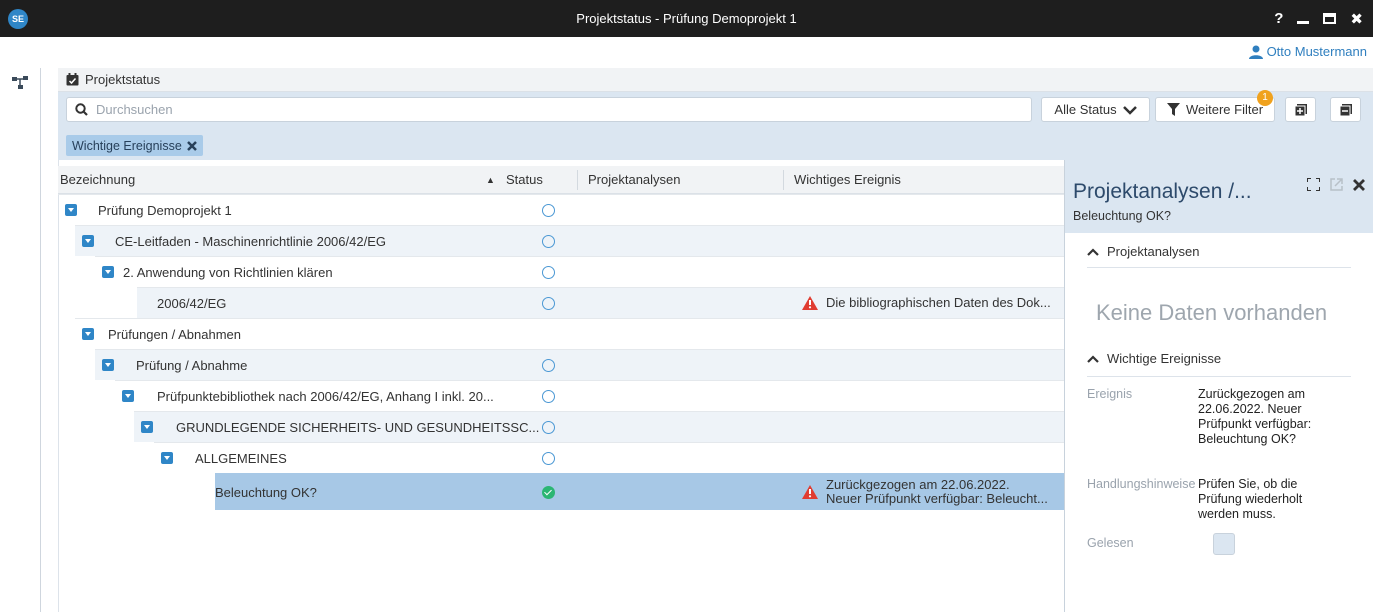 The width and height of the screenshot is (1373, 612). Describe the element at coordinates (228, 272) in the screenshot. I see `row-label: 2. Anwendung von Richtlinien klären` at that location.